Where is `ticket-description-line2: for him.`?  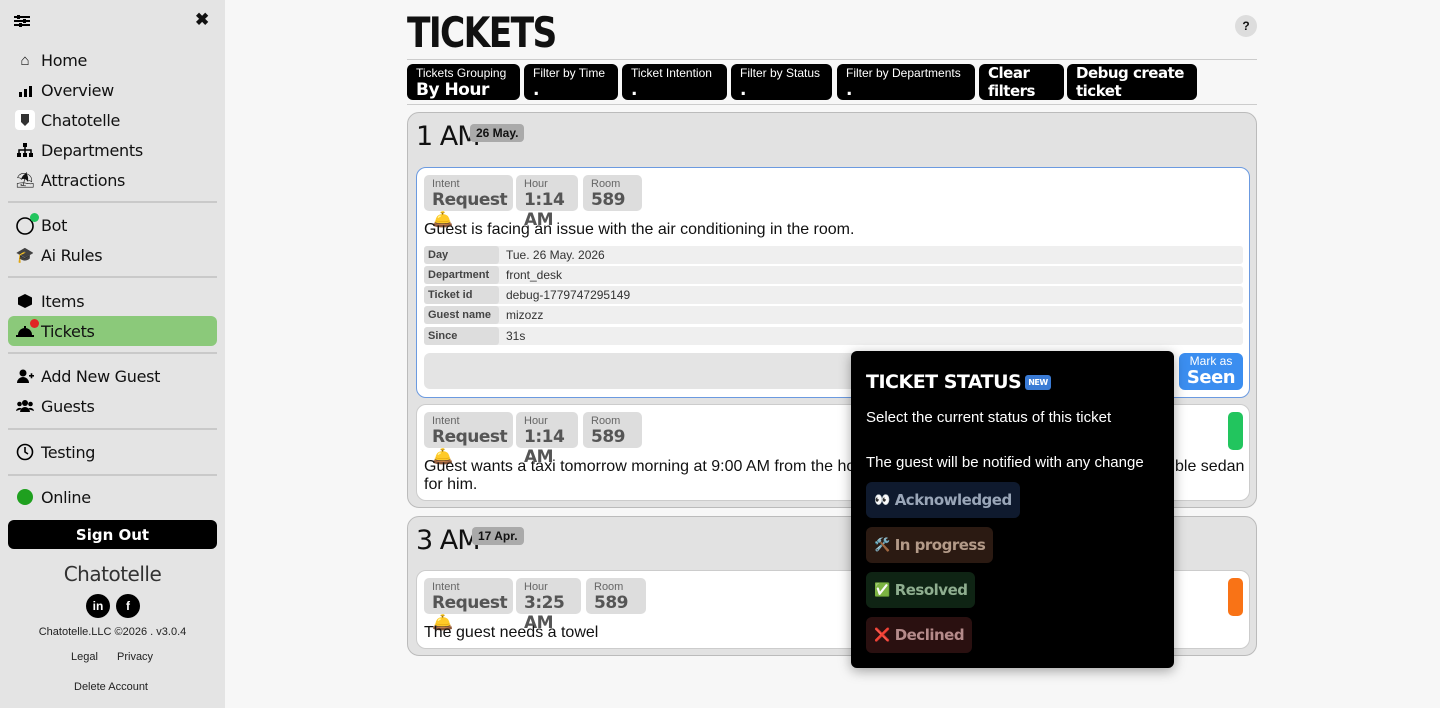 ticket-description-line2: for him. is located at coordinates (451, 484).